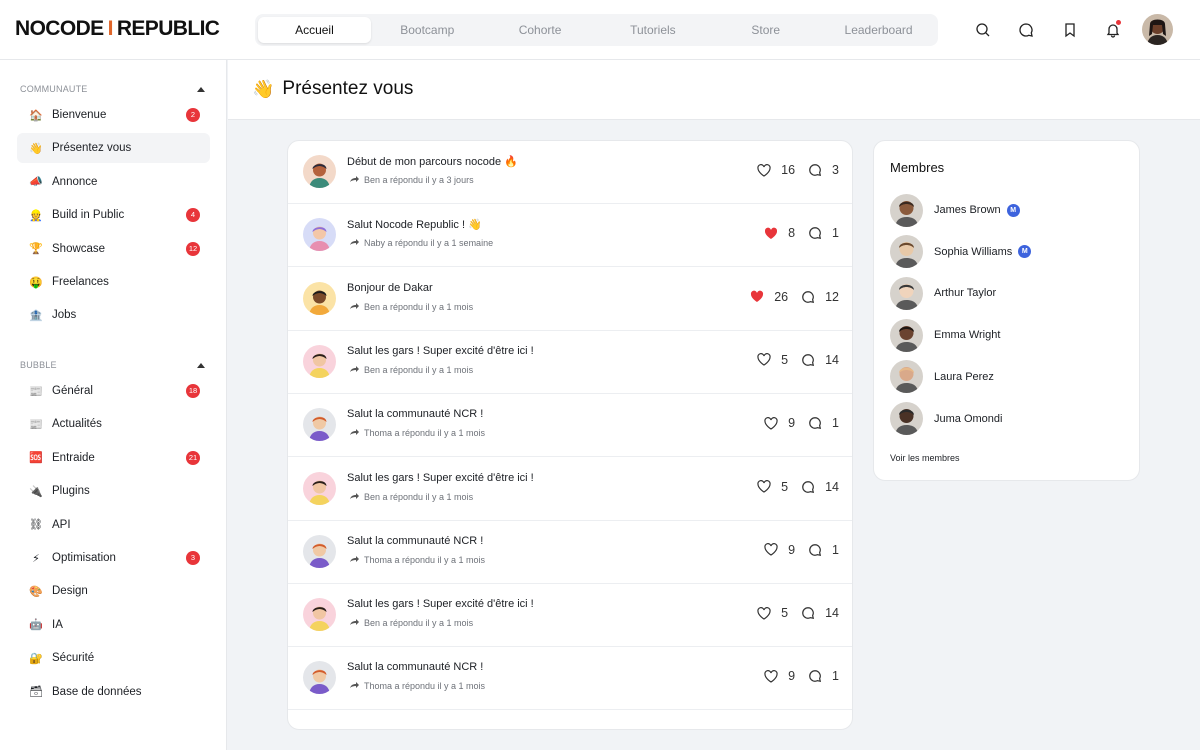 This screenshot has width=1200, height=750. Describe the element at coordinates (1005, 419) in the screenshot. I see `member-item: Juma Omondi` at that location.